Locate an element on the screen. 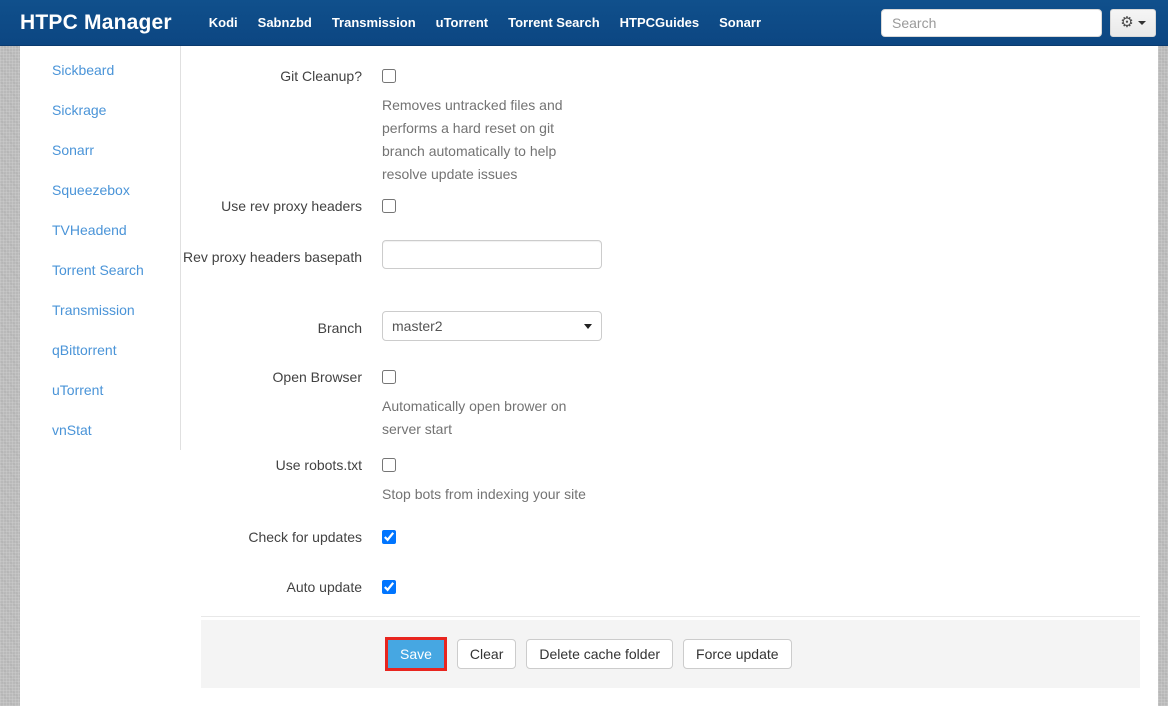 This screenshot has width=1168, height=706. sidebar-item-torrent-search: Torrent Search is located at coordinates (100, 270).